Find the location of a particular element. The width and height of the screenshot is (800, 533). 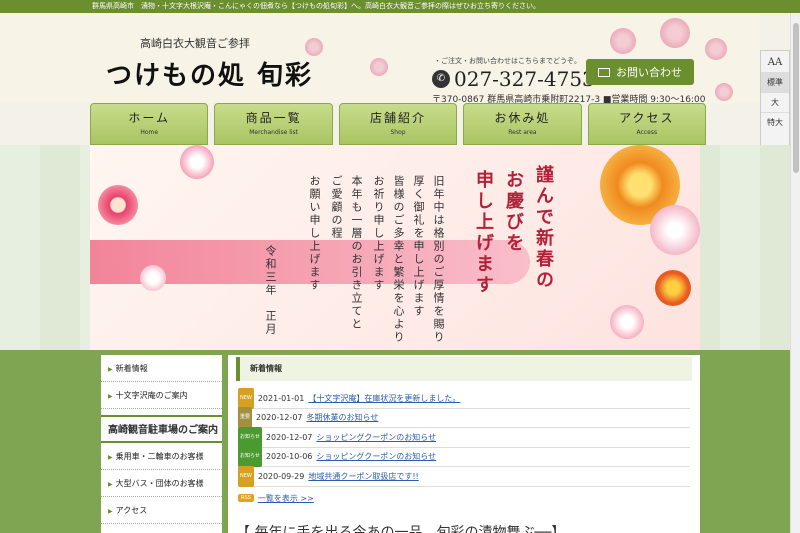

sidebar-section-title: 高崎観音駐車場のご案内 is located at coordinates (161, 429).